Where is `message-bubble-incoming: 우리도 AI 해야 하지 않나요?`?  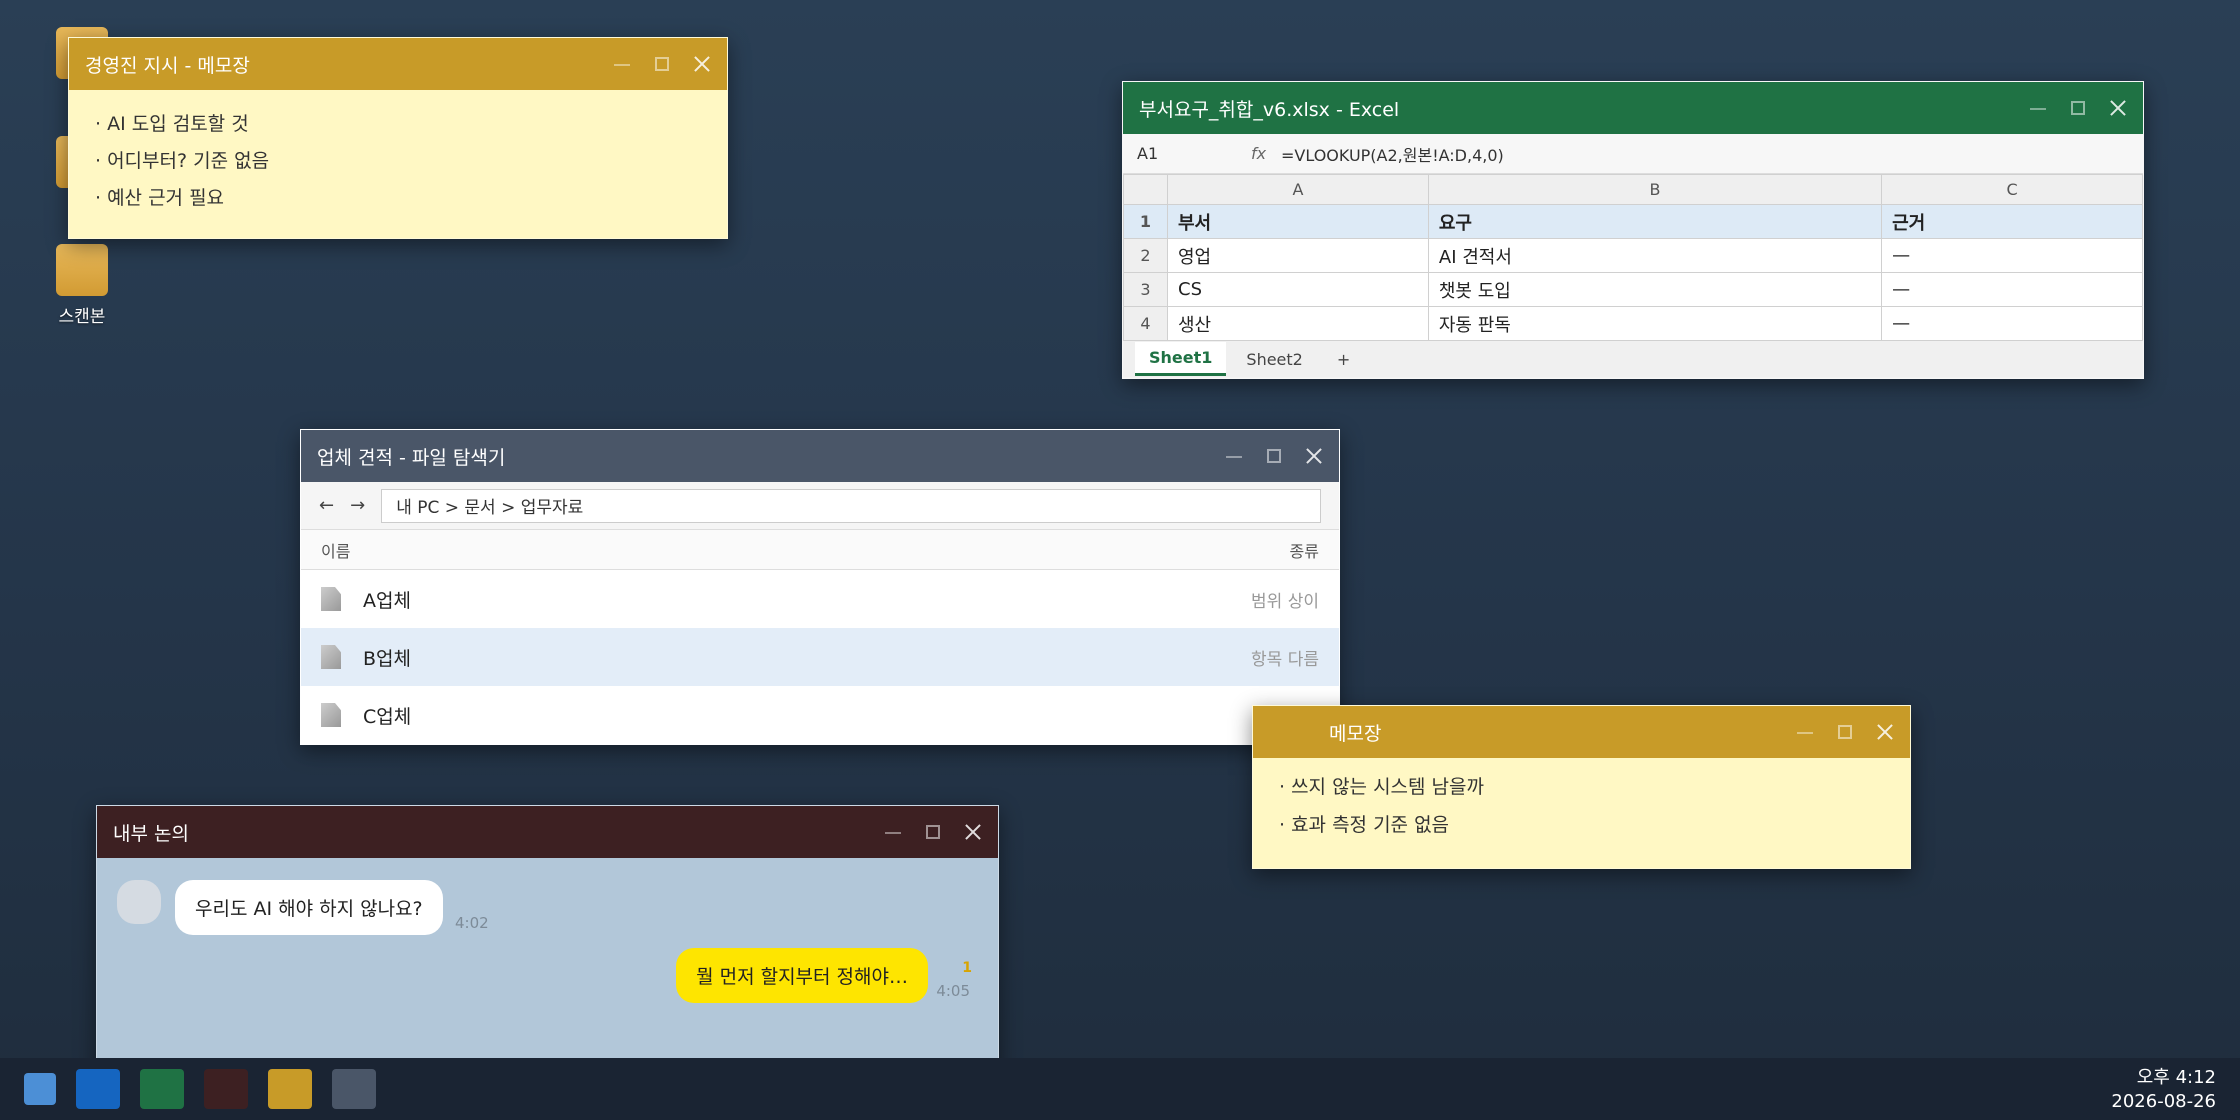
message-bubble-incoming: 우리도 AI 해야 하지 않나요? is located at coordinates (309, 907).